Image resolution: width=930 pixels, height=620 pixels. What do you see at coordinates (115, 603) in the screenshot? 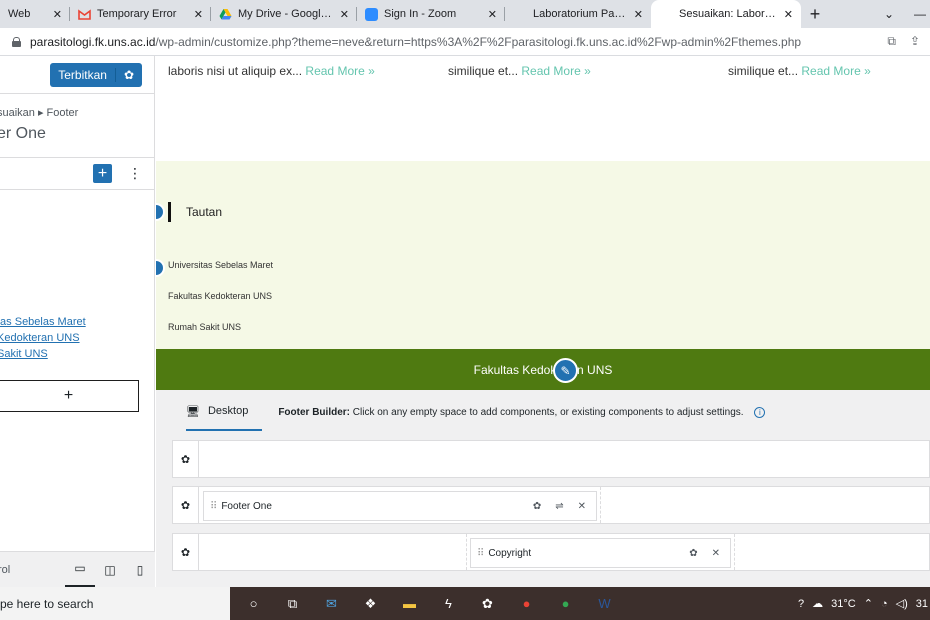
I see `taskbar-search-input: pe here to search` at bounding box center [115, 603].